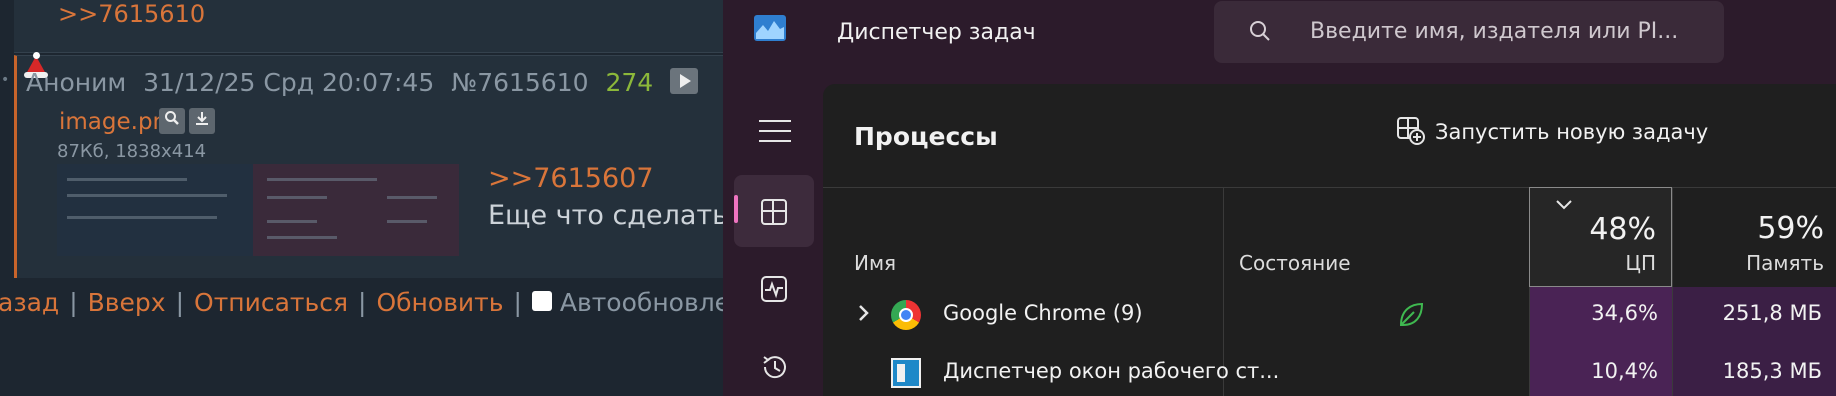  What do you see at coordinates (774, 212) in the screenshot?
I see `processes-icon` at bounding box center [774, 212].